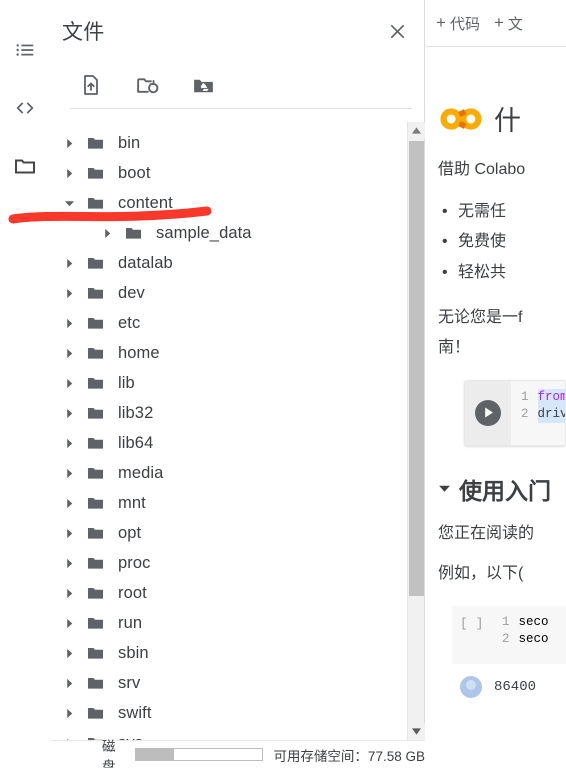 The height and width of the screenshot is (768, 566). What do you see at coordinates (525, 413) in the screenshot?
I see `line-number: 2` at bounding box center [525, 413].